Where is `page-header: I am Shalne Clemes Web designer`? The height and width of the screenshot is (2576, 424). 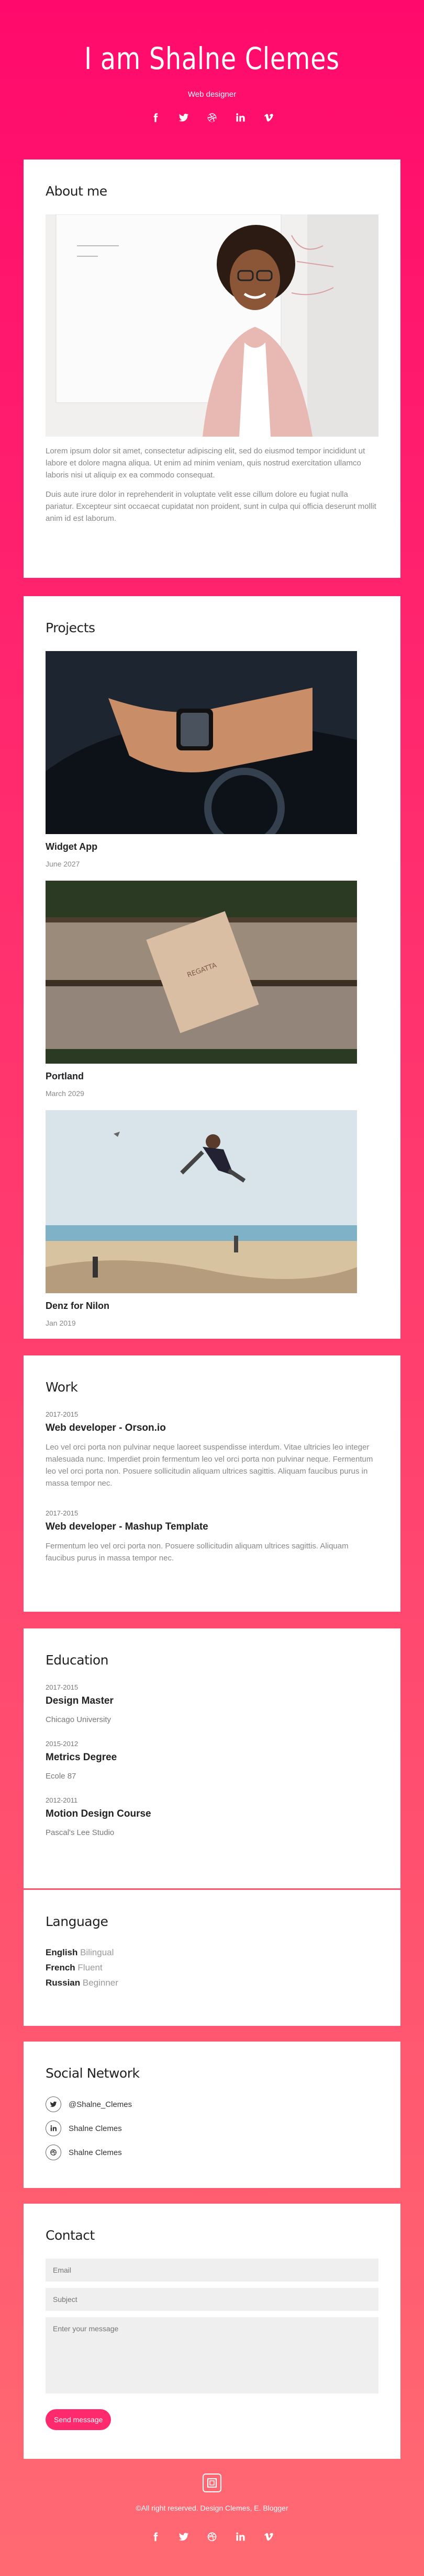 page-header: I am Shalne Clemes Web designer is located at coordinates (212, 80).